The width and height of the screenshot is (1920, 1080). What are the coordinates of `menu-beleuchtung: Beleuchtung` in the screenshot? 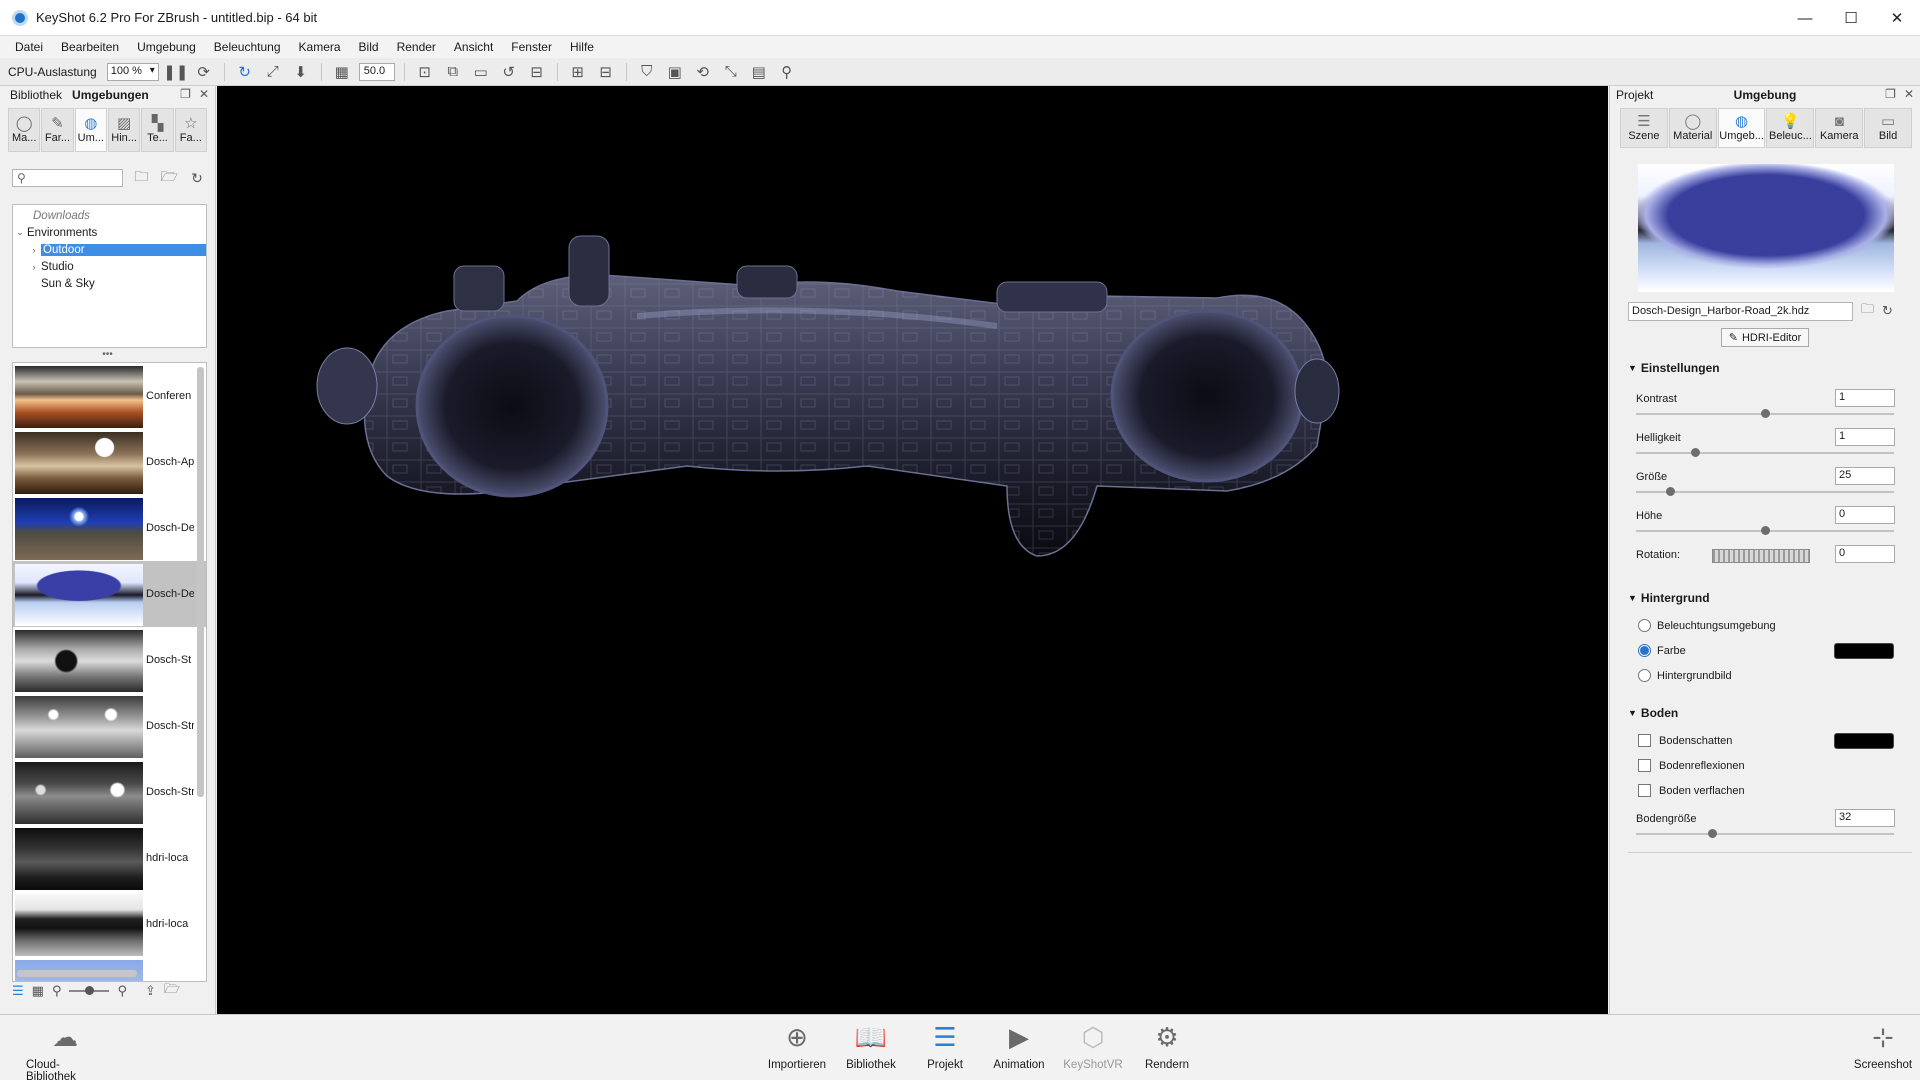 It's located at (247, 47).